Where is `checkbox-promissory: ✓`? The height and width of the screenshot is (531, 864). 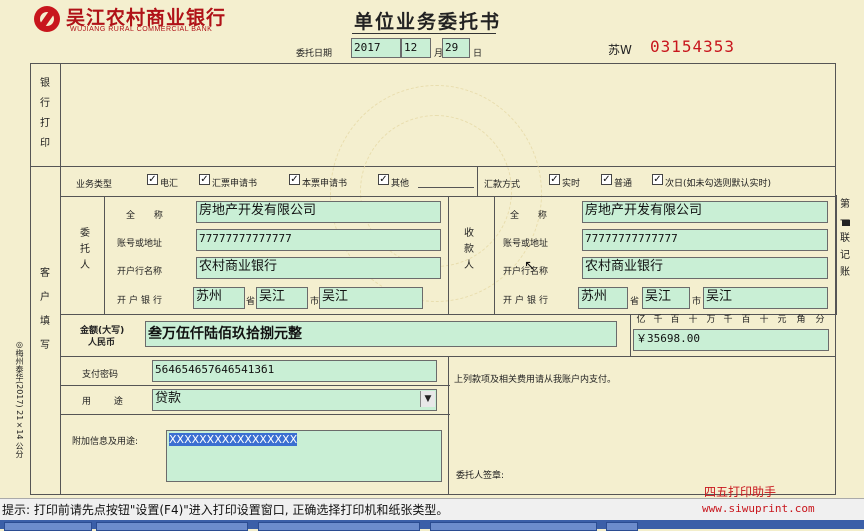
checkbox-promissory: ✓ is located at coordinates (294, 179).